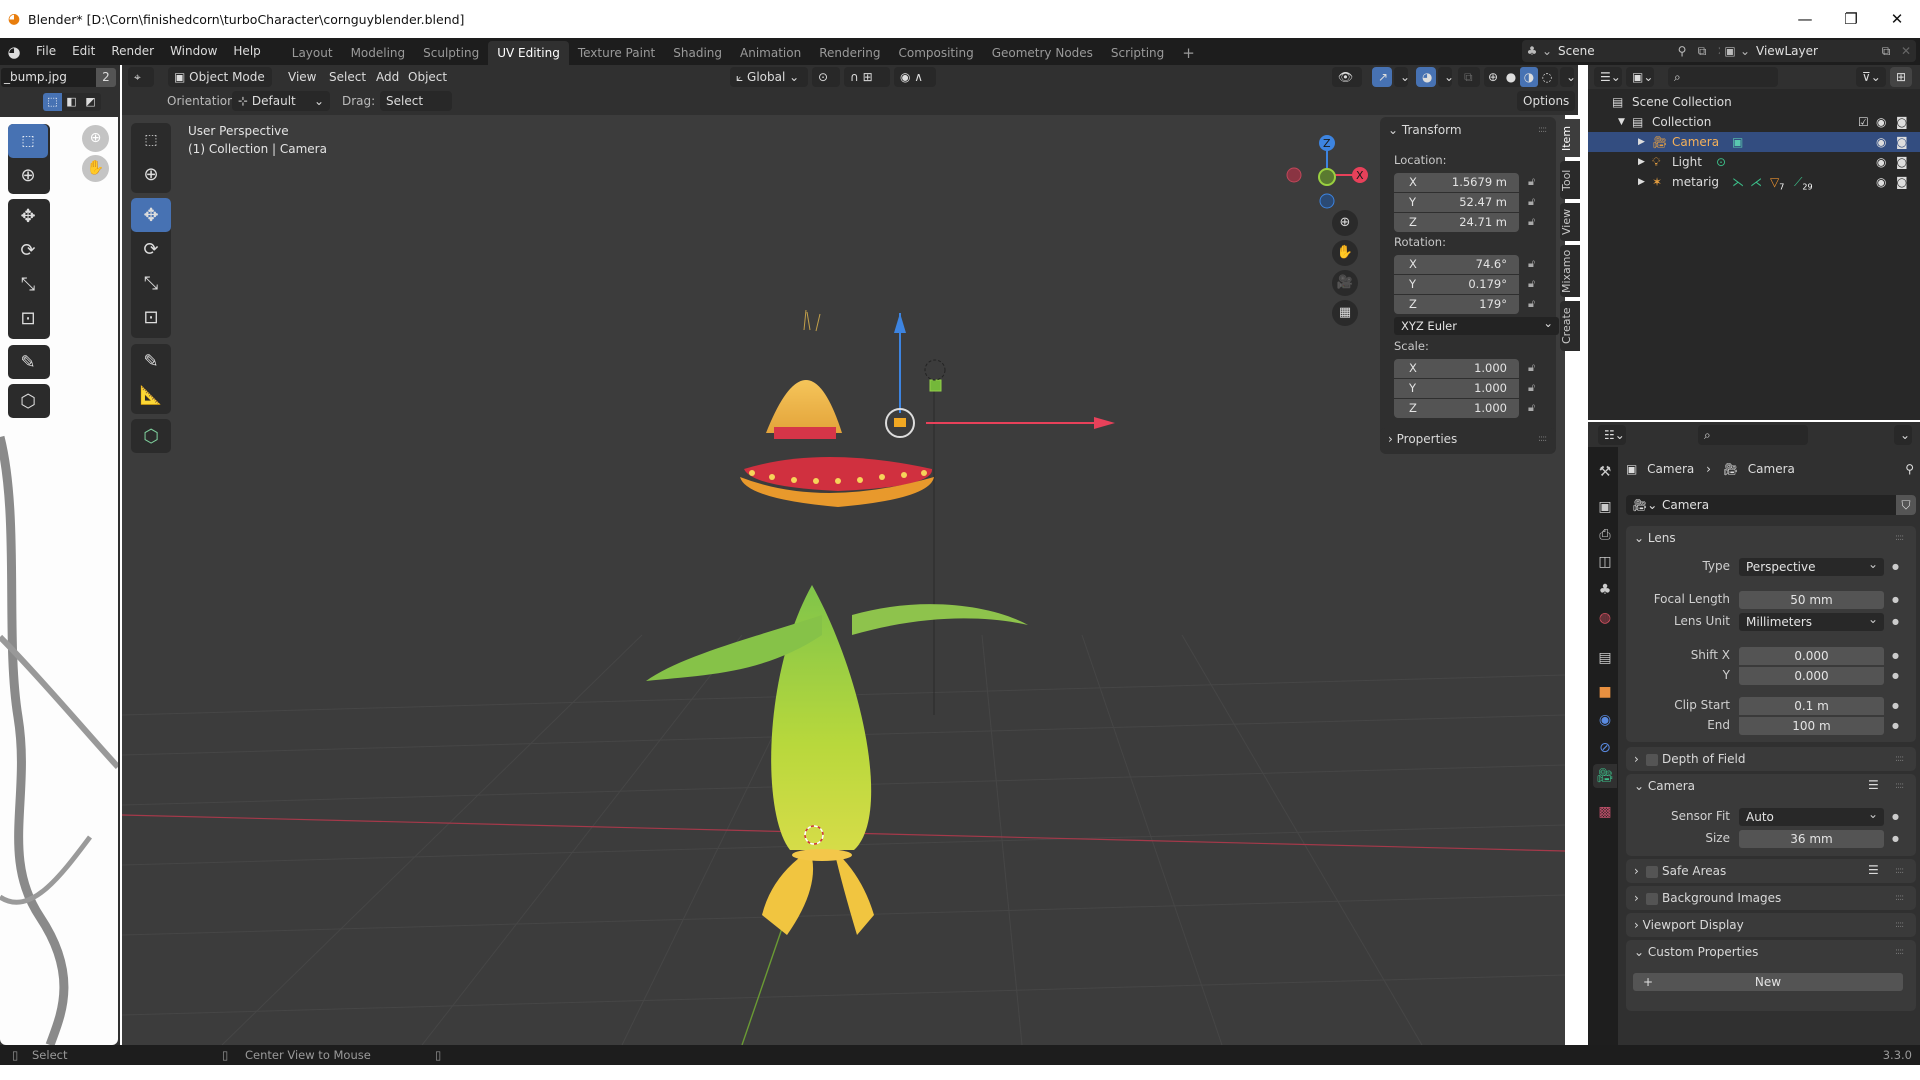  I want to click on expand-arrow-icon: ▼, so click(1621, 122).